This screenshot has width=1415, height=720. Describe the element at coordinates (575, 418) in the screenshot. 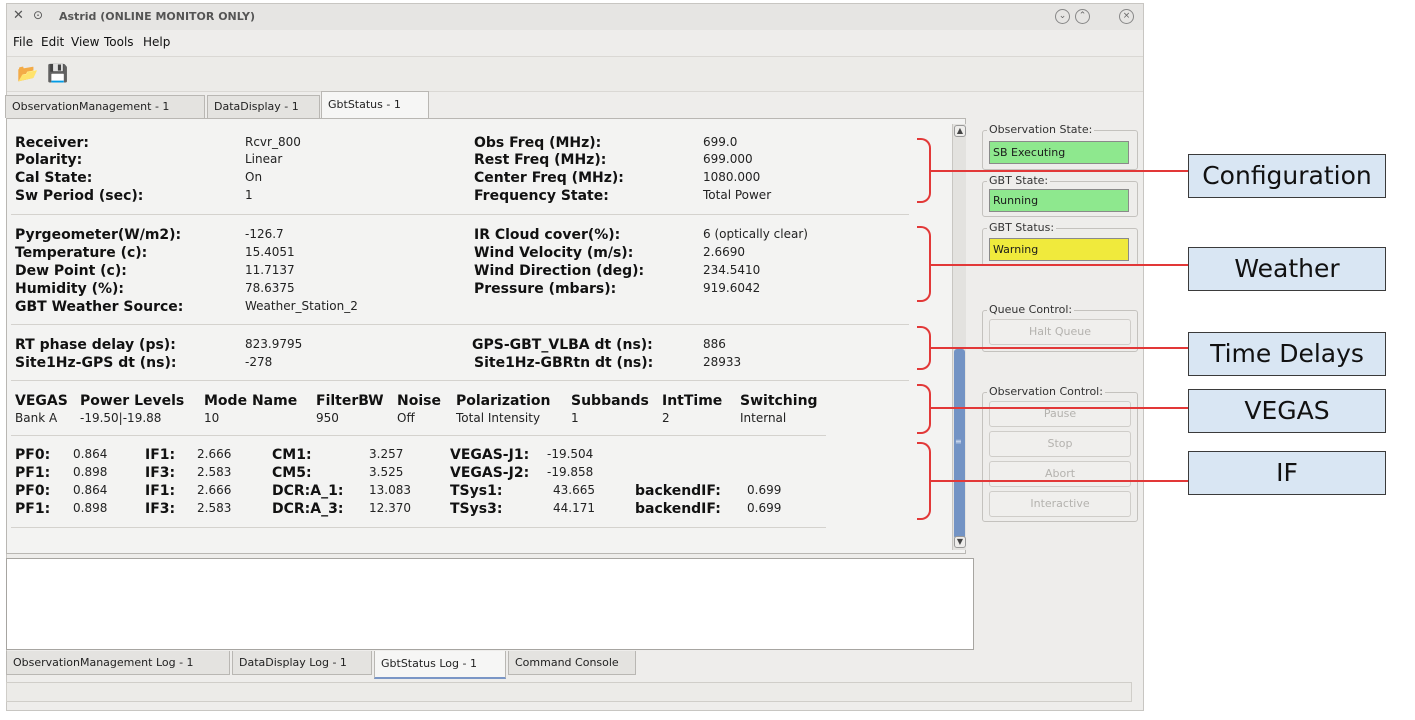

I see `vegas-subbands: 1` at that location.